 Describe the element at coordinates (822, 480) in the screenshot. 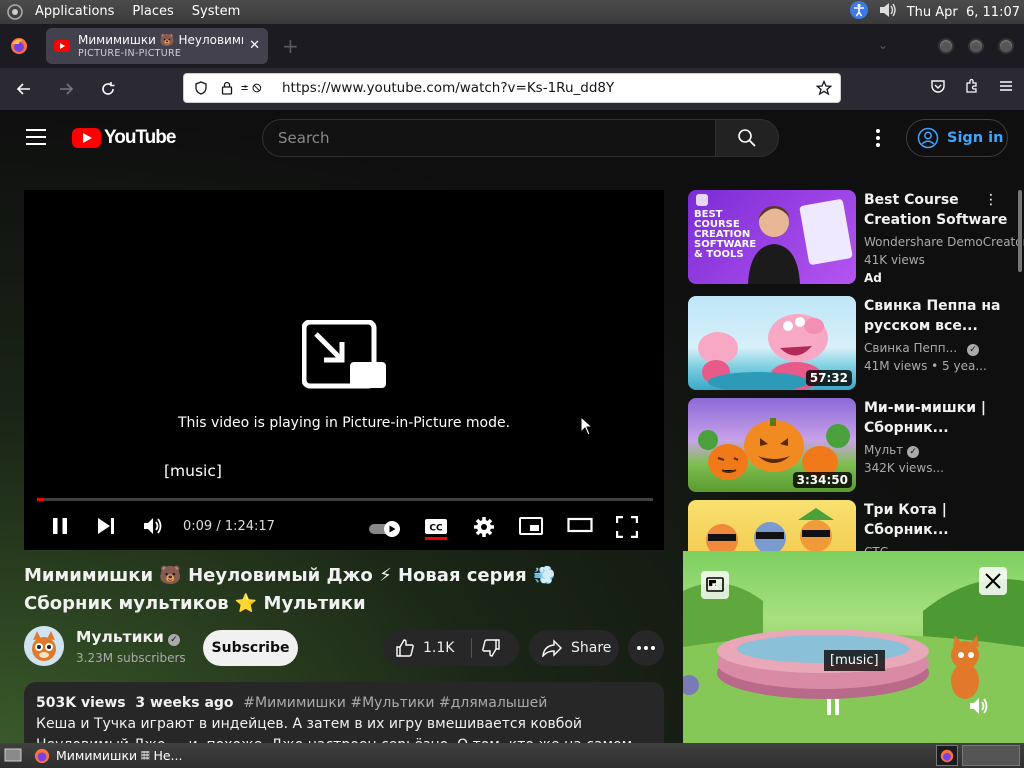

I see `duration-badge: 3:34:50` at that location.